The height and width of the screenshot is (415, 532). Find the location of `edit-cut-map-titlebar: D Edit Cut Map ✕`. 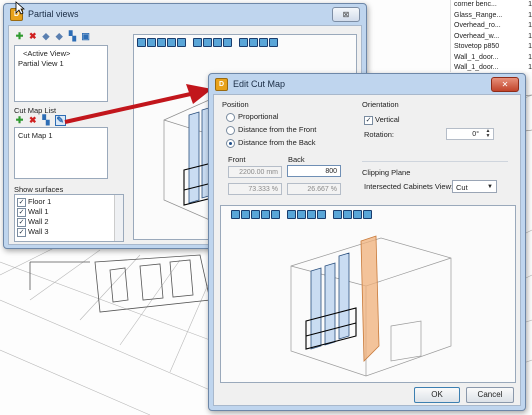

edit-cut-map-titlebar: D Edit Cut Map ✕ is located at coordinates (367, 84).